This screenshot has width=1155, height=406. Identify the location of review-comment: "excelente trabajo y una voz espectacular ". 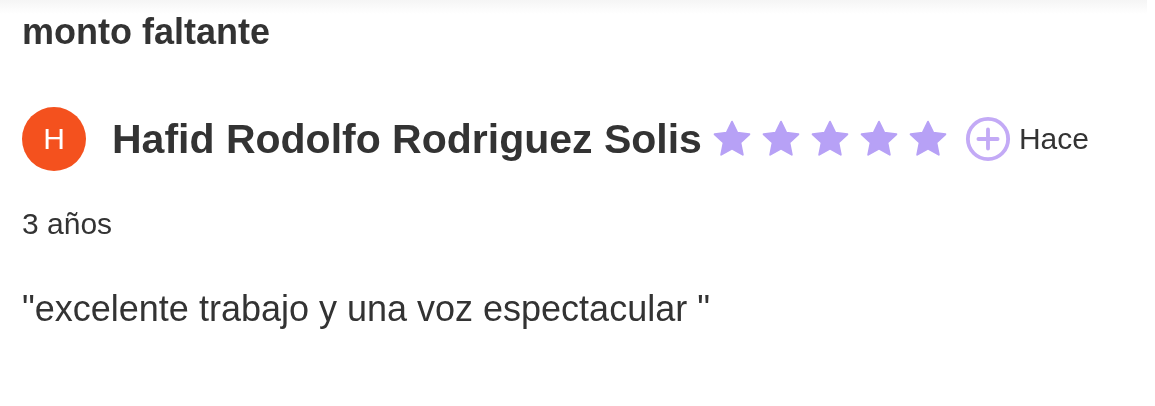
(366, 308).